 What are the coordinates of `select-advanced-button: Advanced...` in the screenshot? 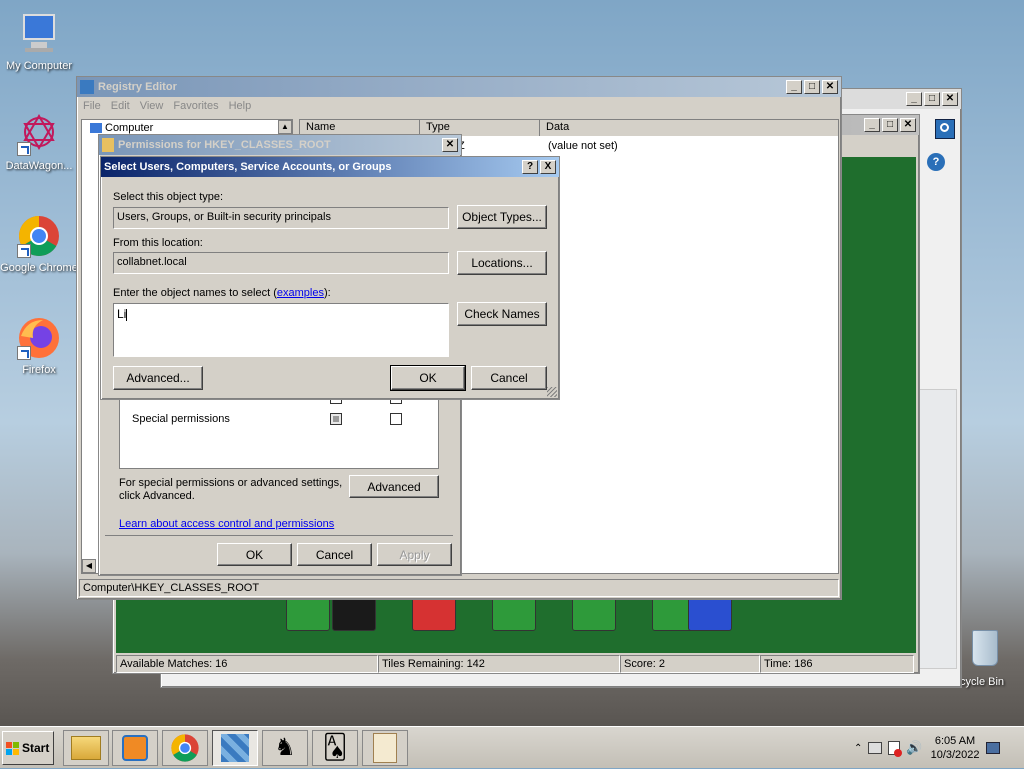 It's located at (158, 378).